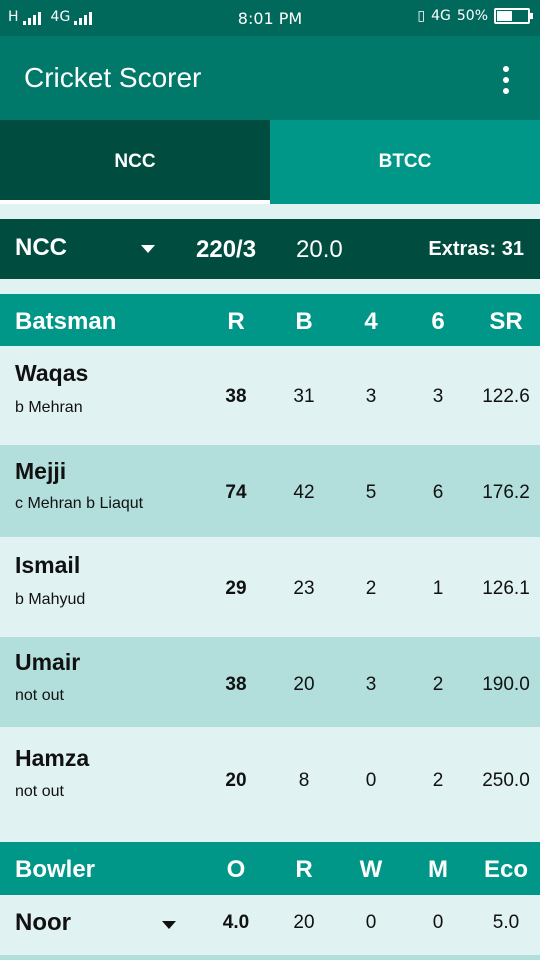 Image resolution: width=540 pixels, height=960 pixels. Describe the element at coordinates (48, 662) in the screenshot. I see `batsman-name: Umair` at that location.